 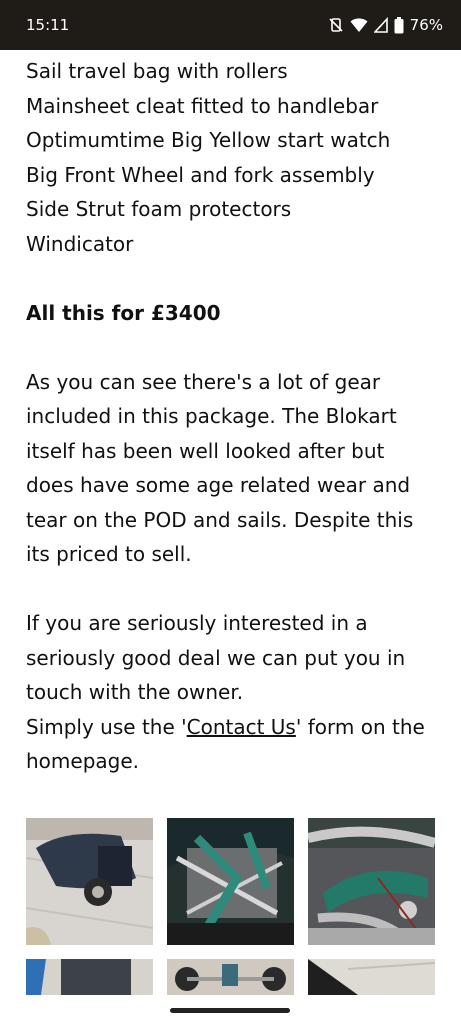 What do you see at coordinates (135, 692) in the screenshot?
I see `interest-line: touch with the owner.` at bounding box center [135, 692].